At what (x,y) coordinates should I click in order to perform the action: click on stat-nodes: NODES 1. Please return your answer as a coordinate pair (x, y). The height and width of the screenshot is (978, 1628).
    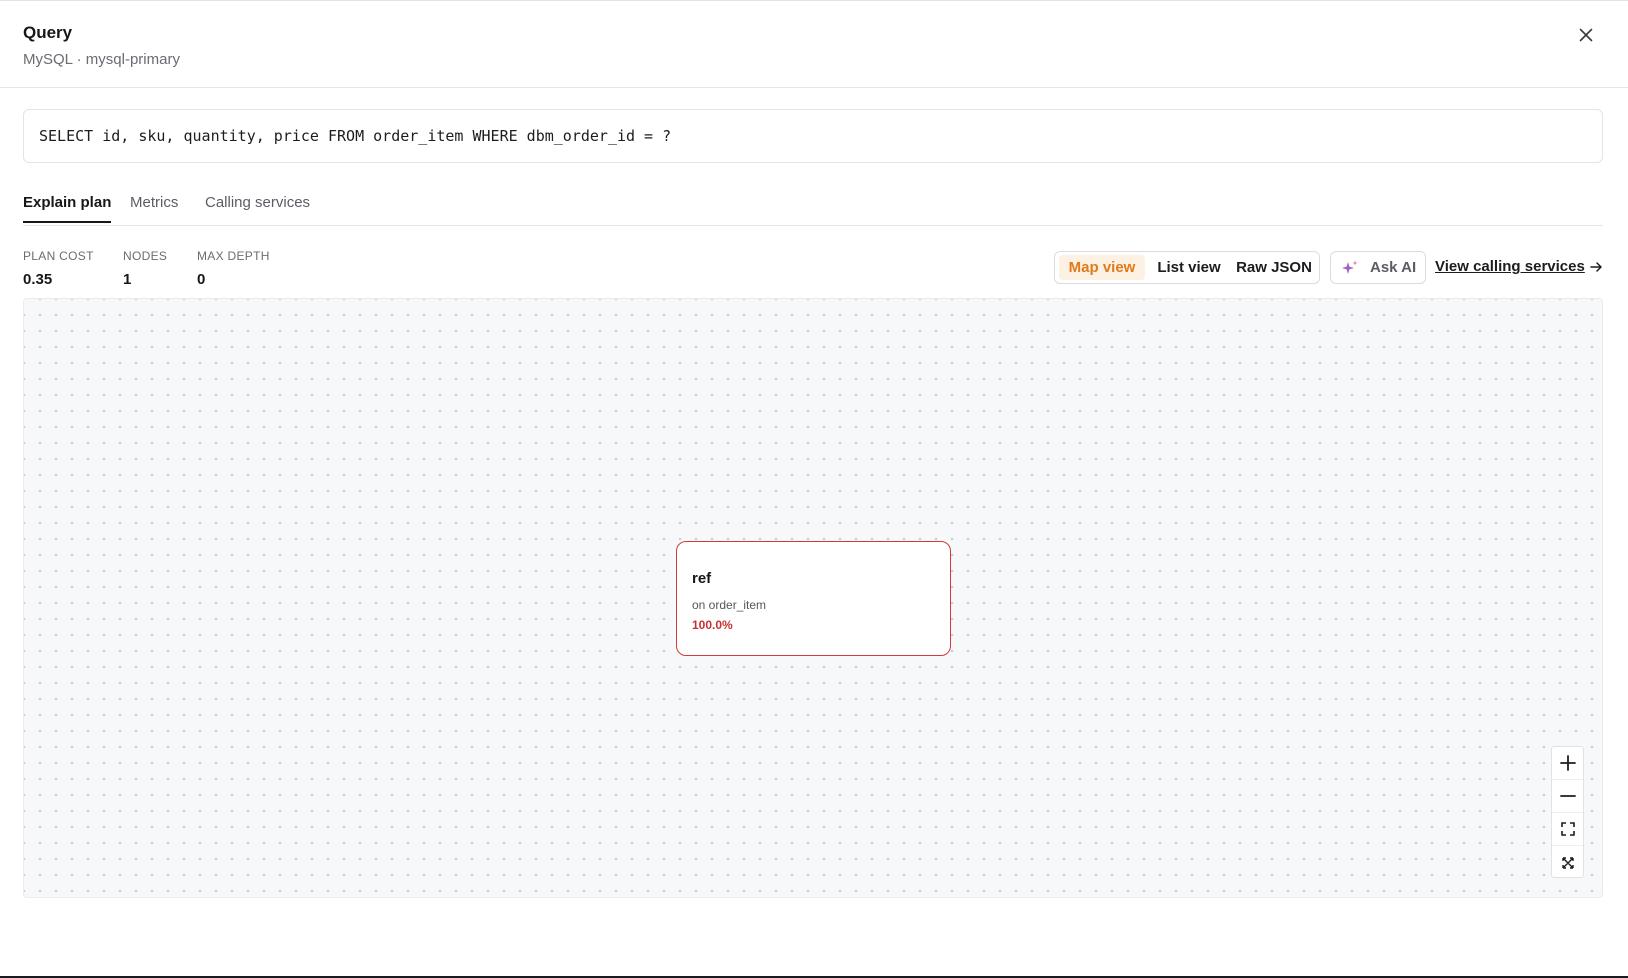
    Looking at the image, I should click on (145, 268).